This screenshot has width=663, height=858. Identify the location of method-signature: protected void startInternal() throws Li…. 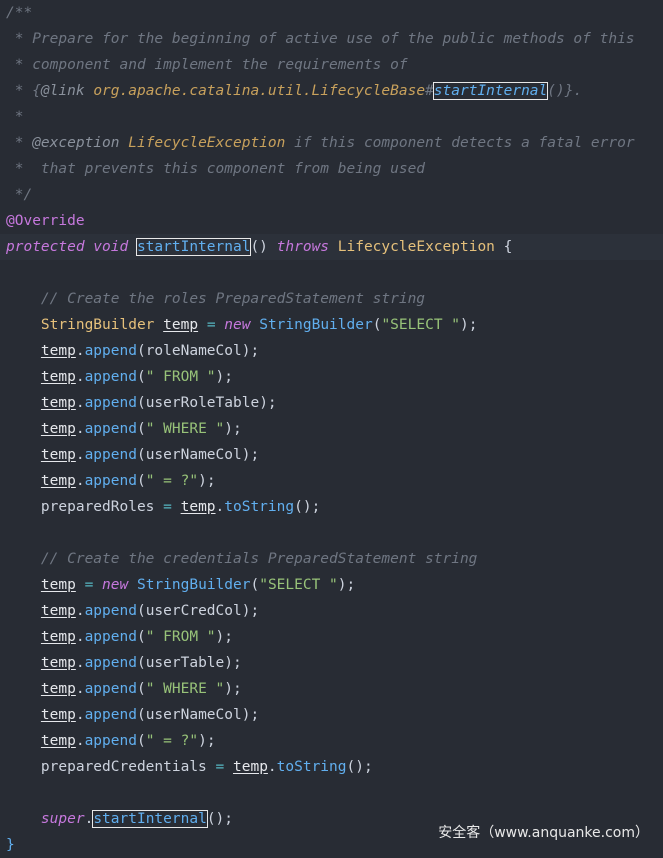
(331, 247).